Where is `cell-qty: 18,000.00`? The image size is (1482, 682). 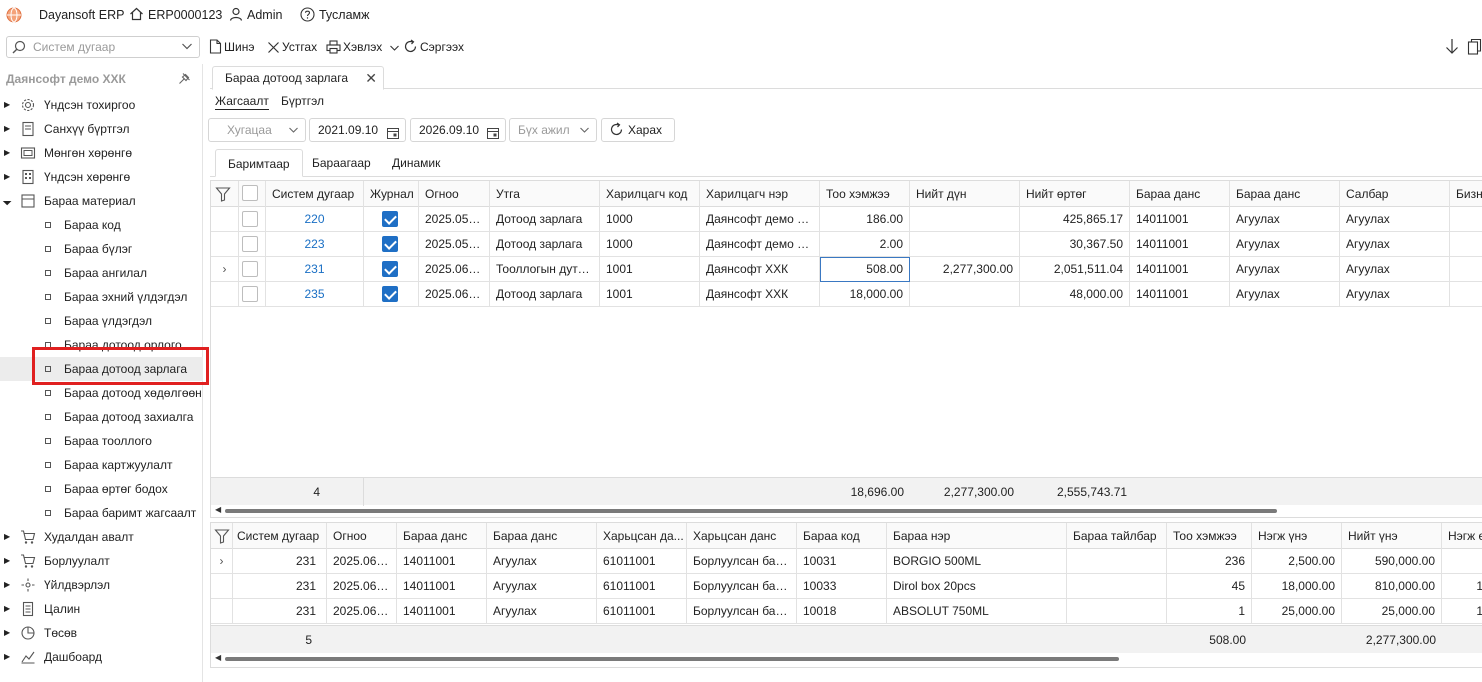
cell-qty: 18,000.00 is located at coordinates (865, 294).